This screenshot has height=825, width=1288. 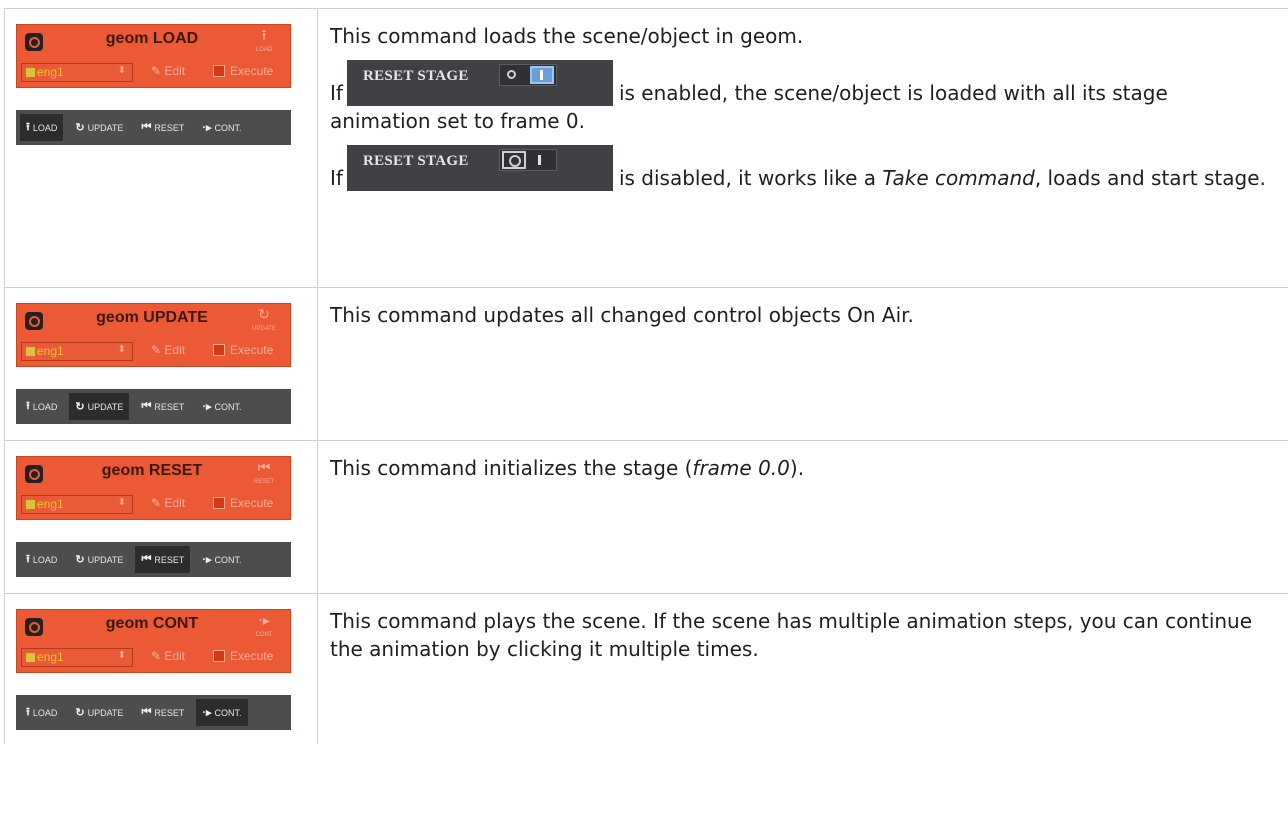 What do you see at coordinates (169, 712) in the screenshot?
I see `reset-label: RESET` at bounding box center [169, 712].